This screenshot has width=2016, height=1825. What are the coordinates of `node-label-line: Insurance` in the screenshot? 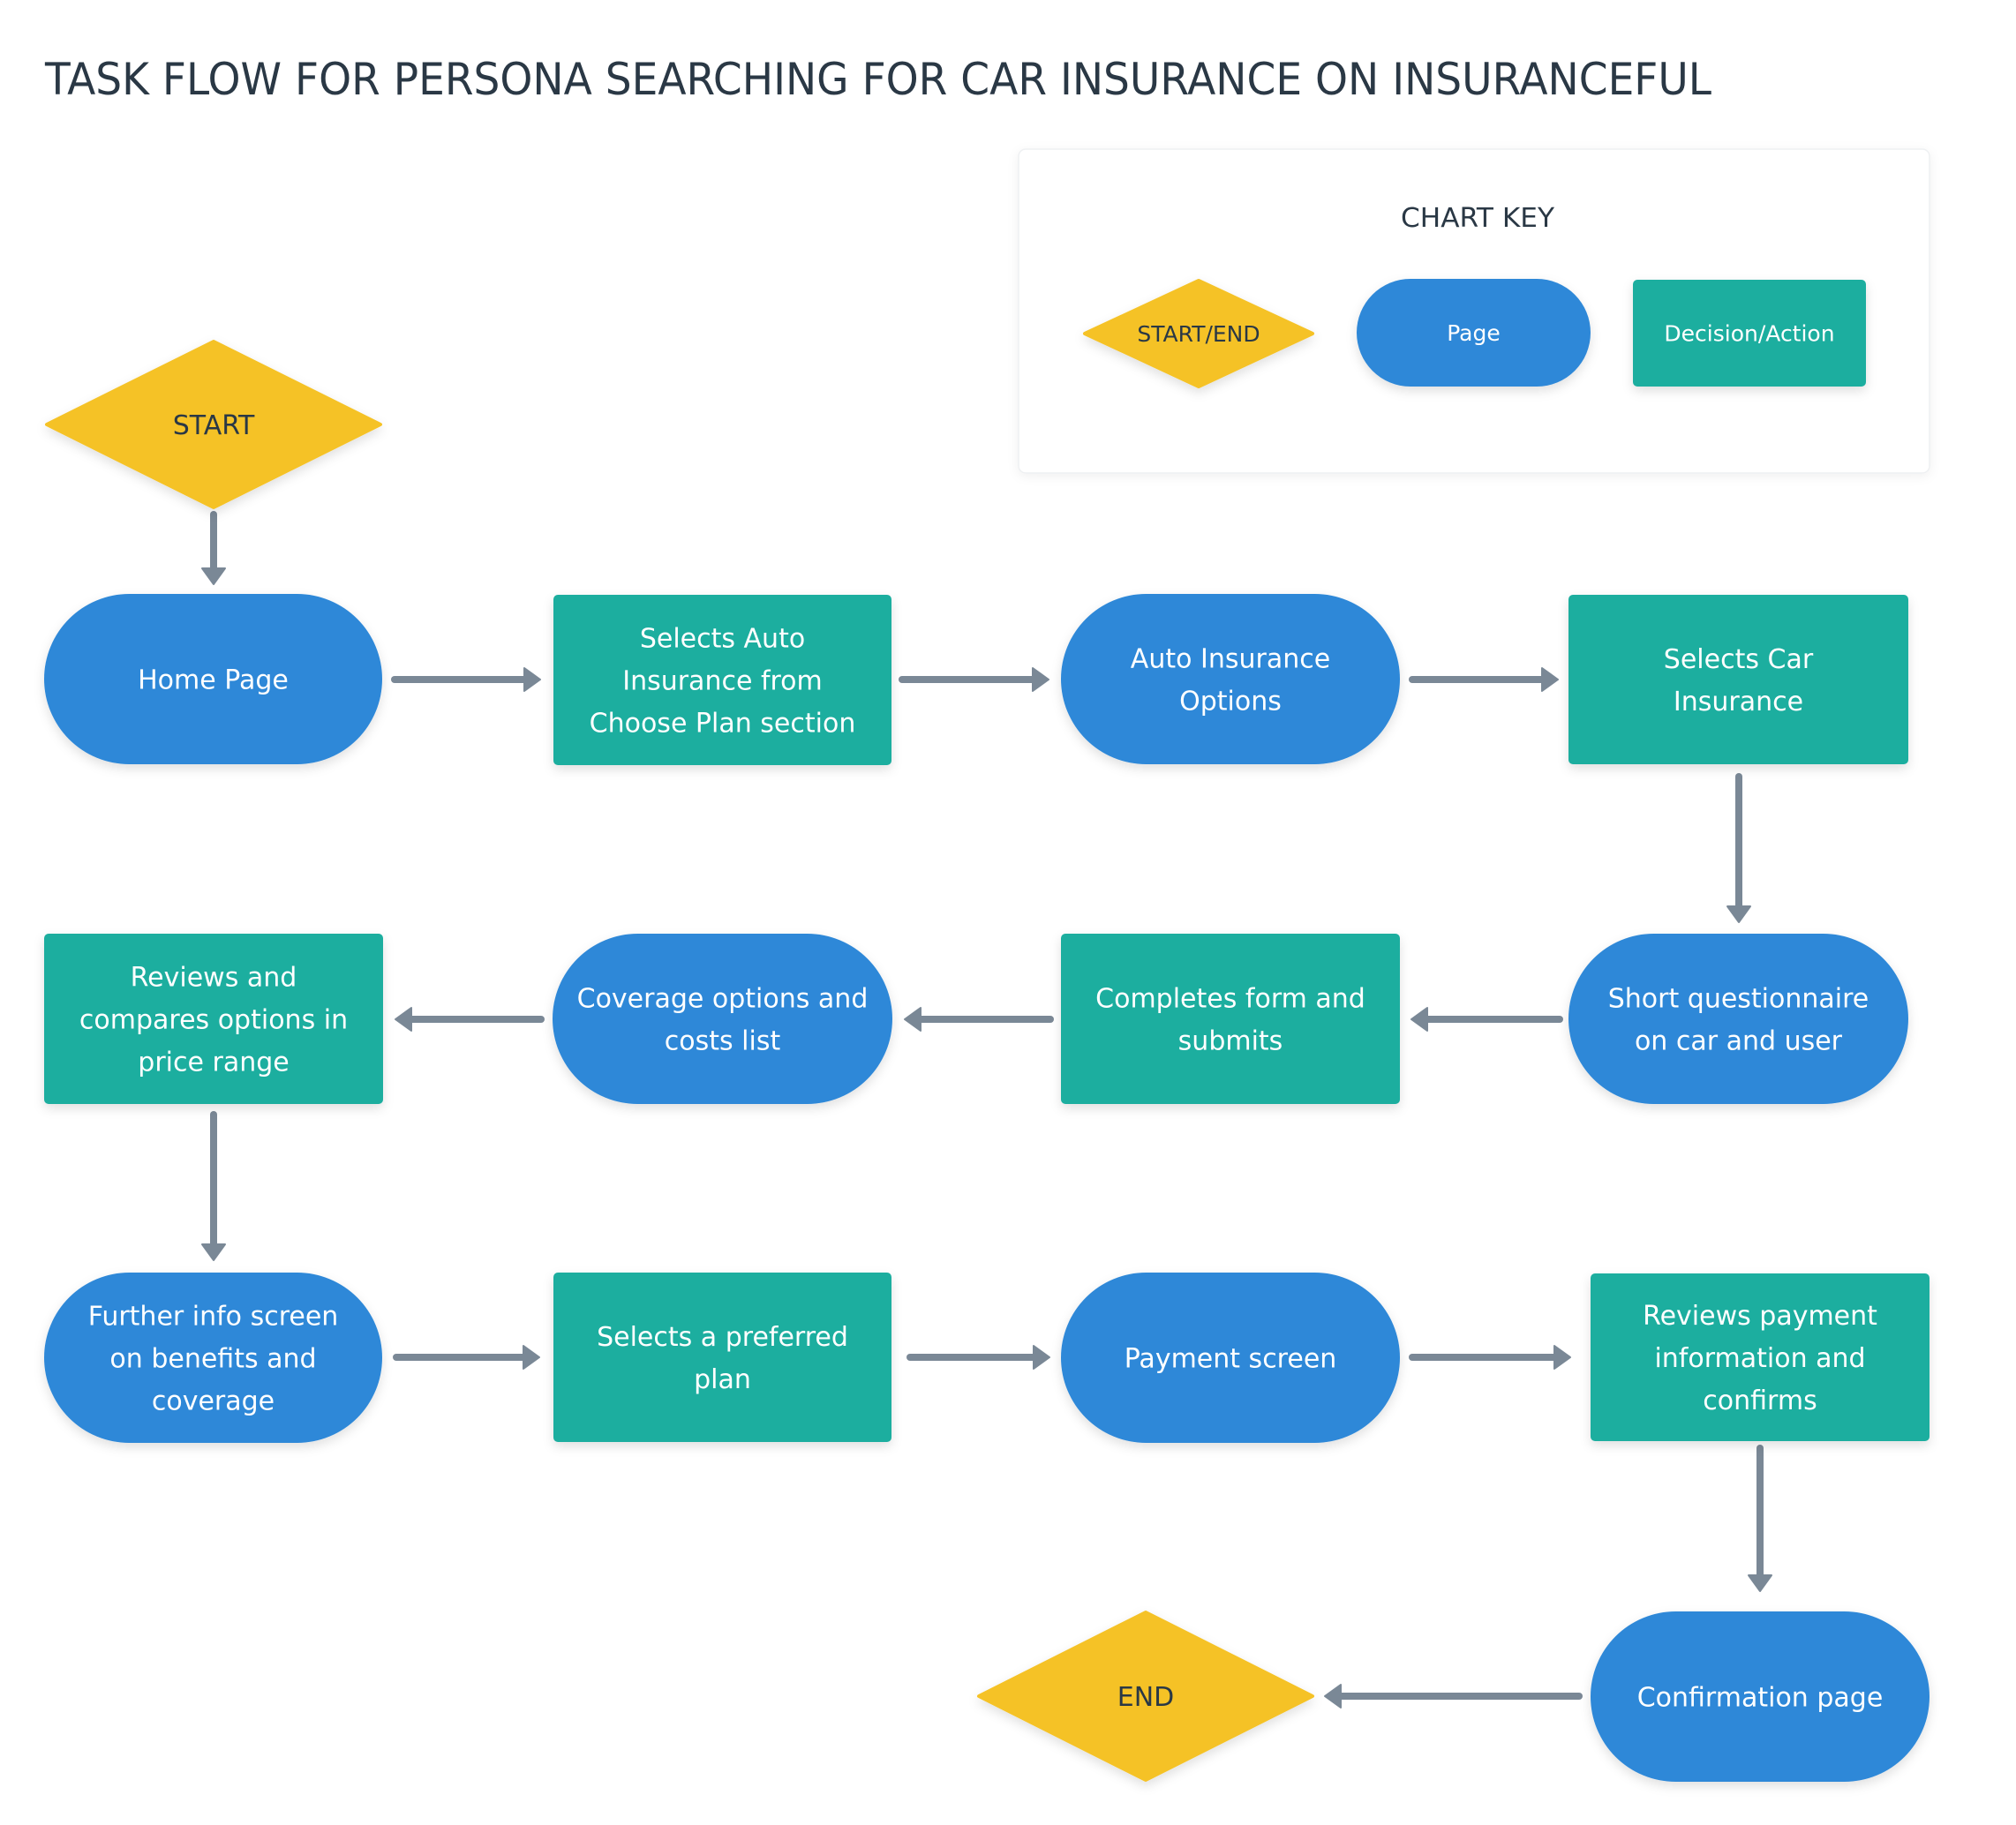 It's located at (1738, 702).